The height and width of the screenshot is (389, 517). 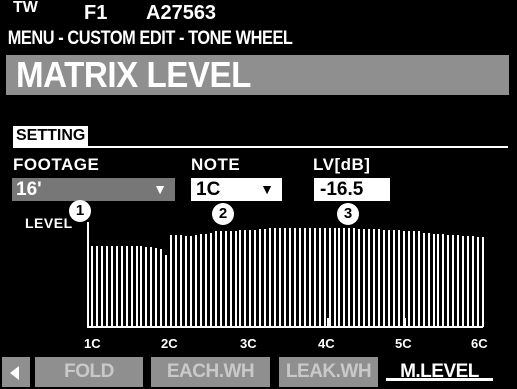 I want to click on axis-tick-label: 6C, so click(x=479, y=343).